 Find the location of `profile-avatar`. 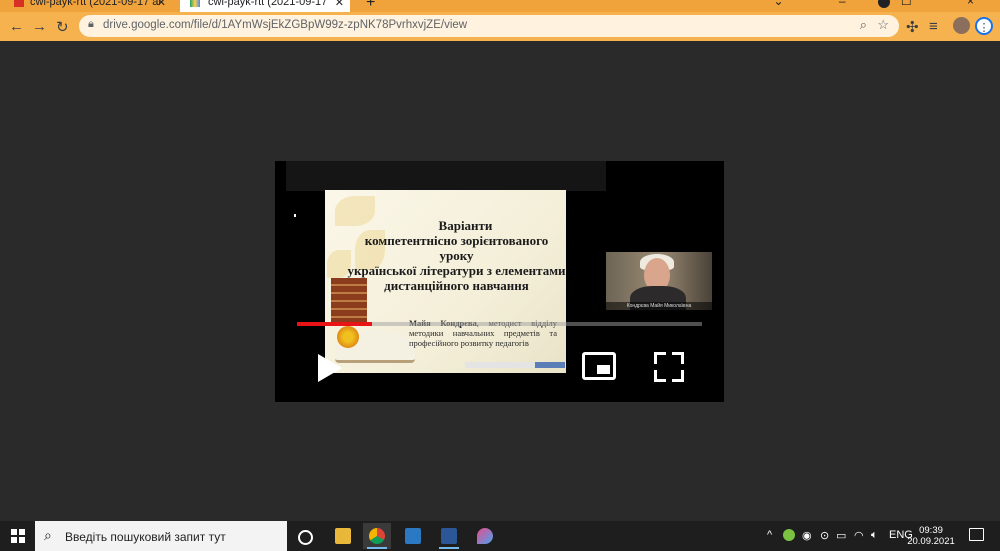

profile-avatar is located at coordinates (961, 25).